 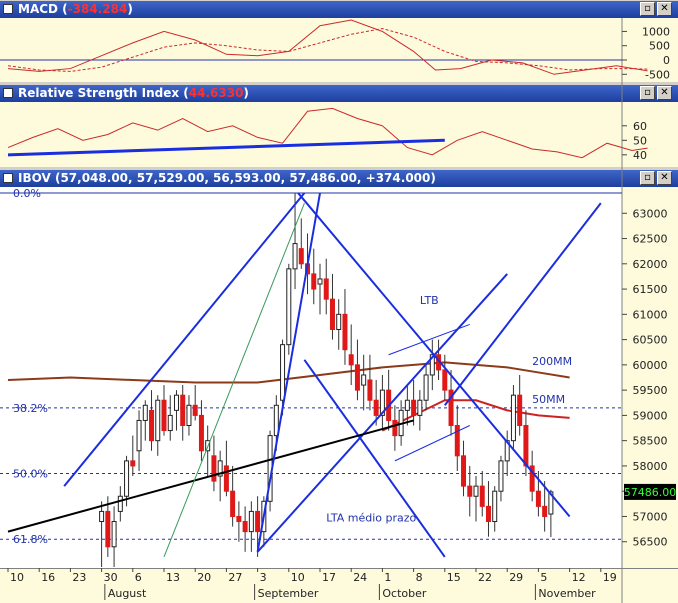 I want to click on date-tick-label: 30, so click(x=111, y=577).